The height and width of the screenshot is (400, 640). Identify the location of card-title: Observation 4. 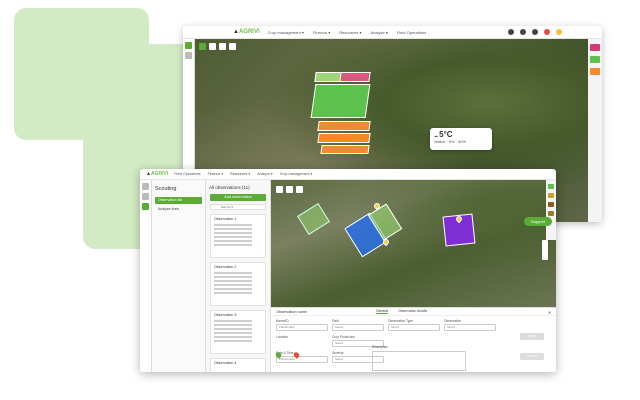
(225, 363).